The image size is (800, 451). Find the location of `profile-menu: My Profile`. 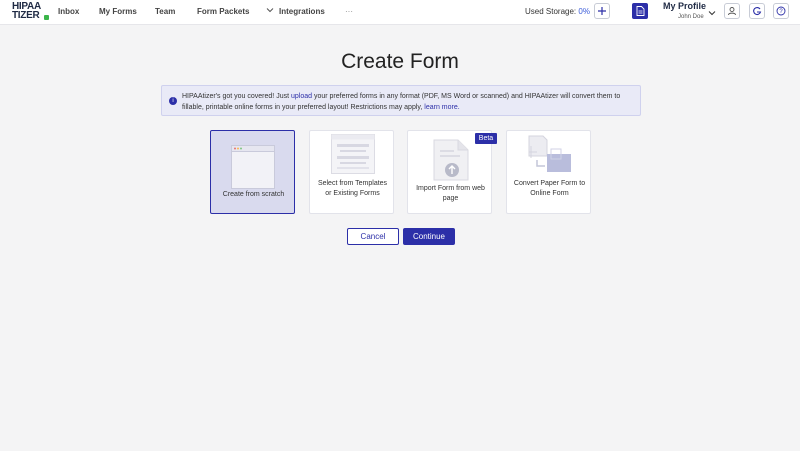

profile-menu: My Profile is located at coordinates (684, 6).